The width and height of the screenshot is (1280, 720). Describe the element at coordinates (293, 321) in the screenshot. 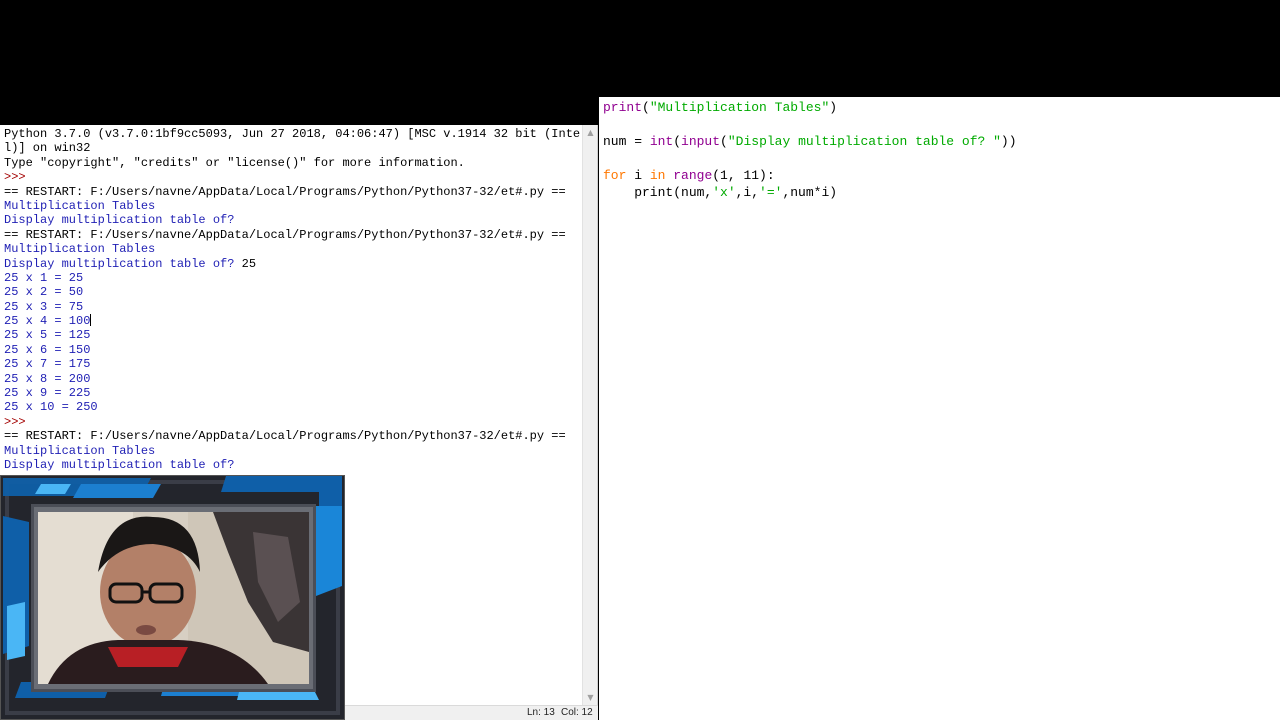

I see `shell-line: 25 x 4 = 100` at that location.